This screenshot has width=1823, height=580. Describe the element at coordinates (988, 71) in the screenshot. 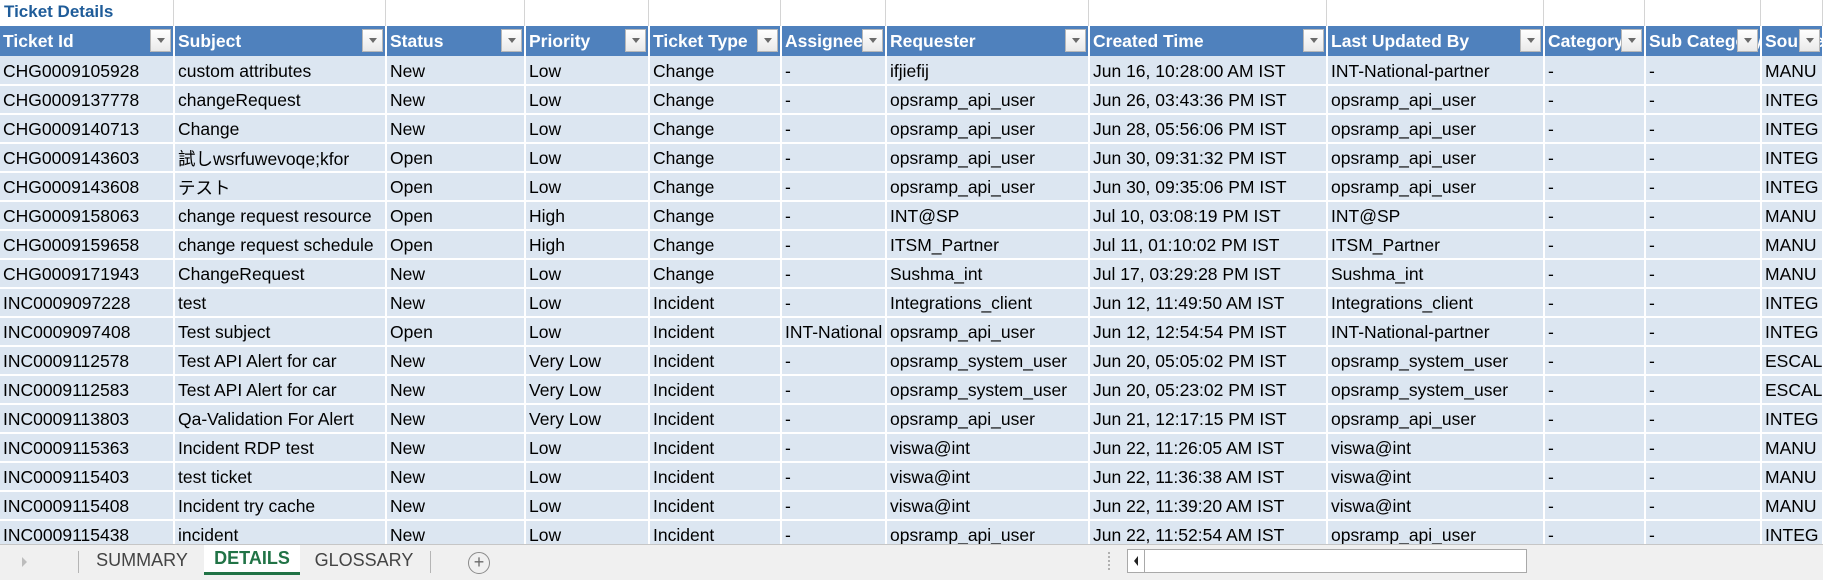

I see `cell-requester: ifjiefij` at that location.